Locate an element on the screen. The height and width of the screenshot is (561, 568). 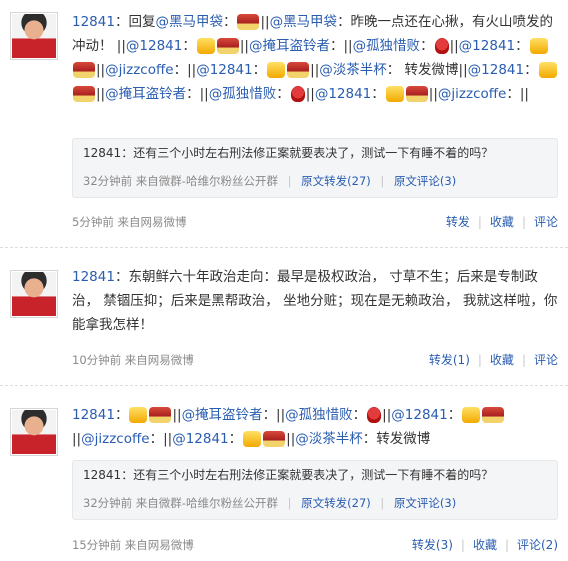
repost-button: 转发(3) is located at coordinates (432, 545).